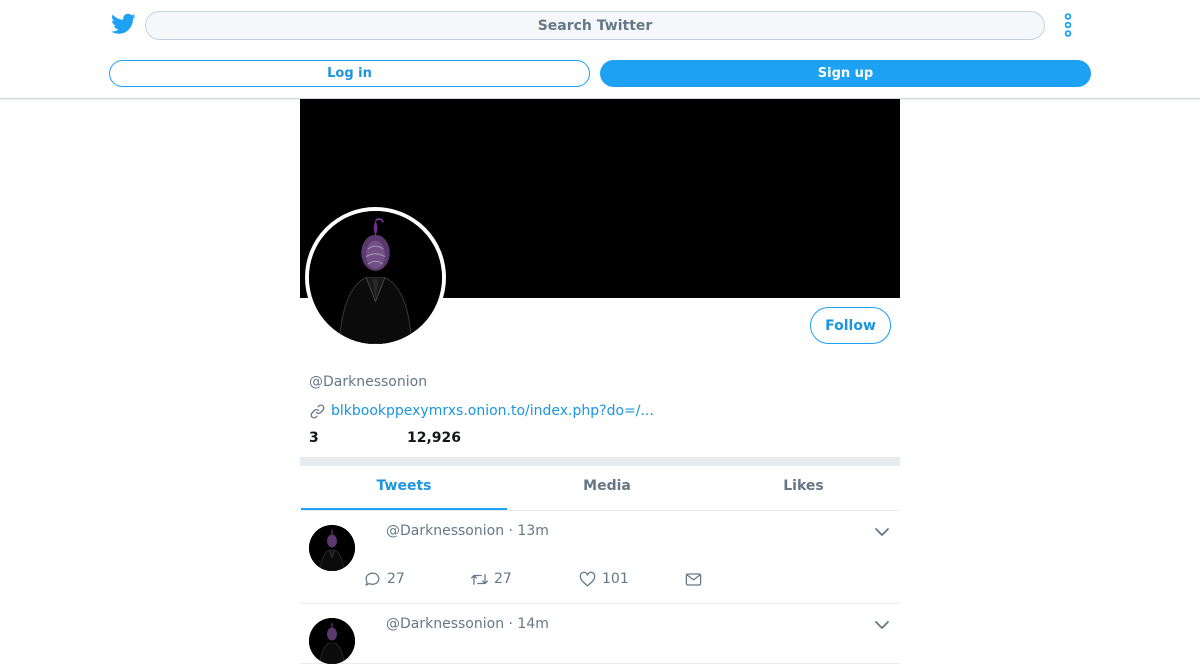  What do you see at coordinates (123, 24) in the screenshot?
I see `twitter-bird-icon` at bounding box center [123, 24].